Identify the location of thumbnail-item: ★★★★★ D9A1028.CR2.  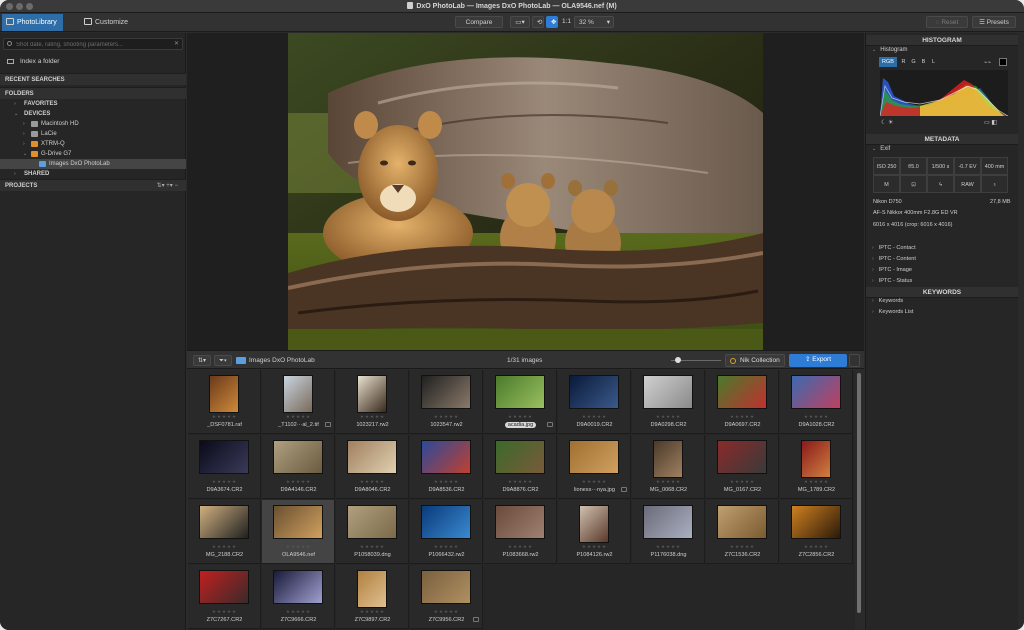
(816, 402).